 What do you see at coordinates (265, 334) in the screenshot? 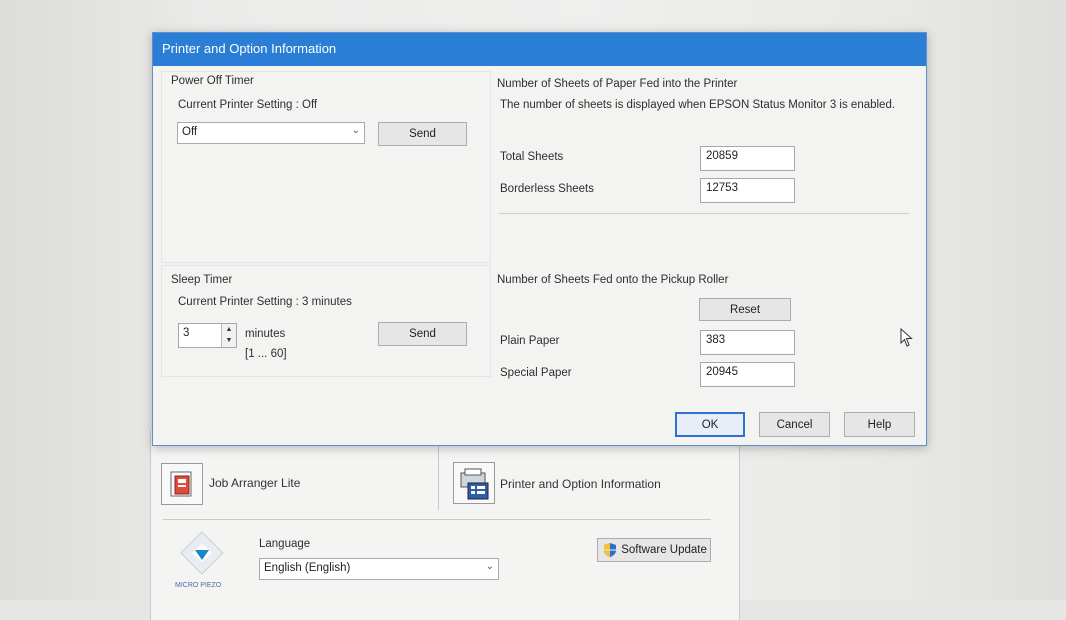
I see `sleep-timer-unit: minutes` at bounding box center [265, 334].